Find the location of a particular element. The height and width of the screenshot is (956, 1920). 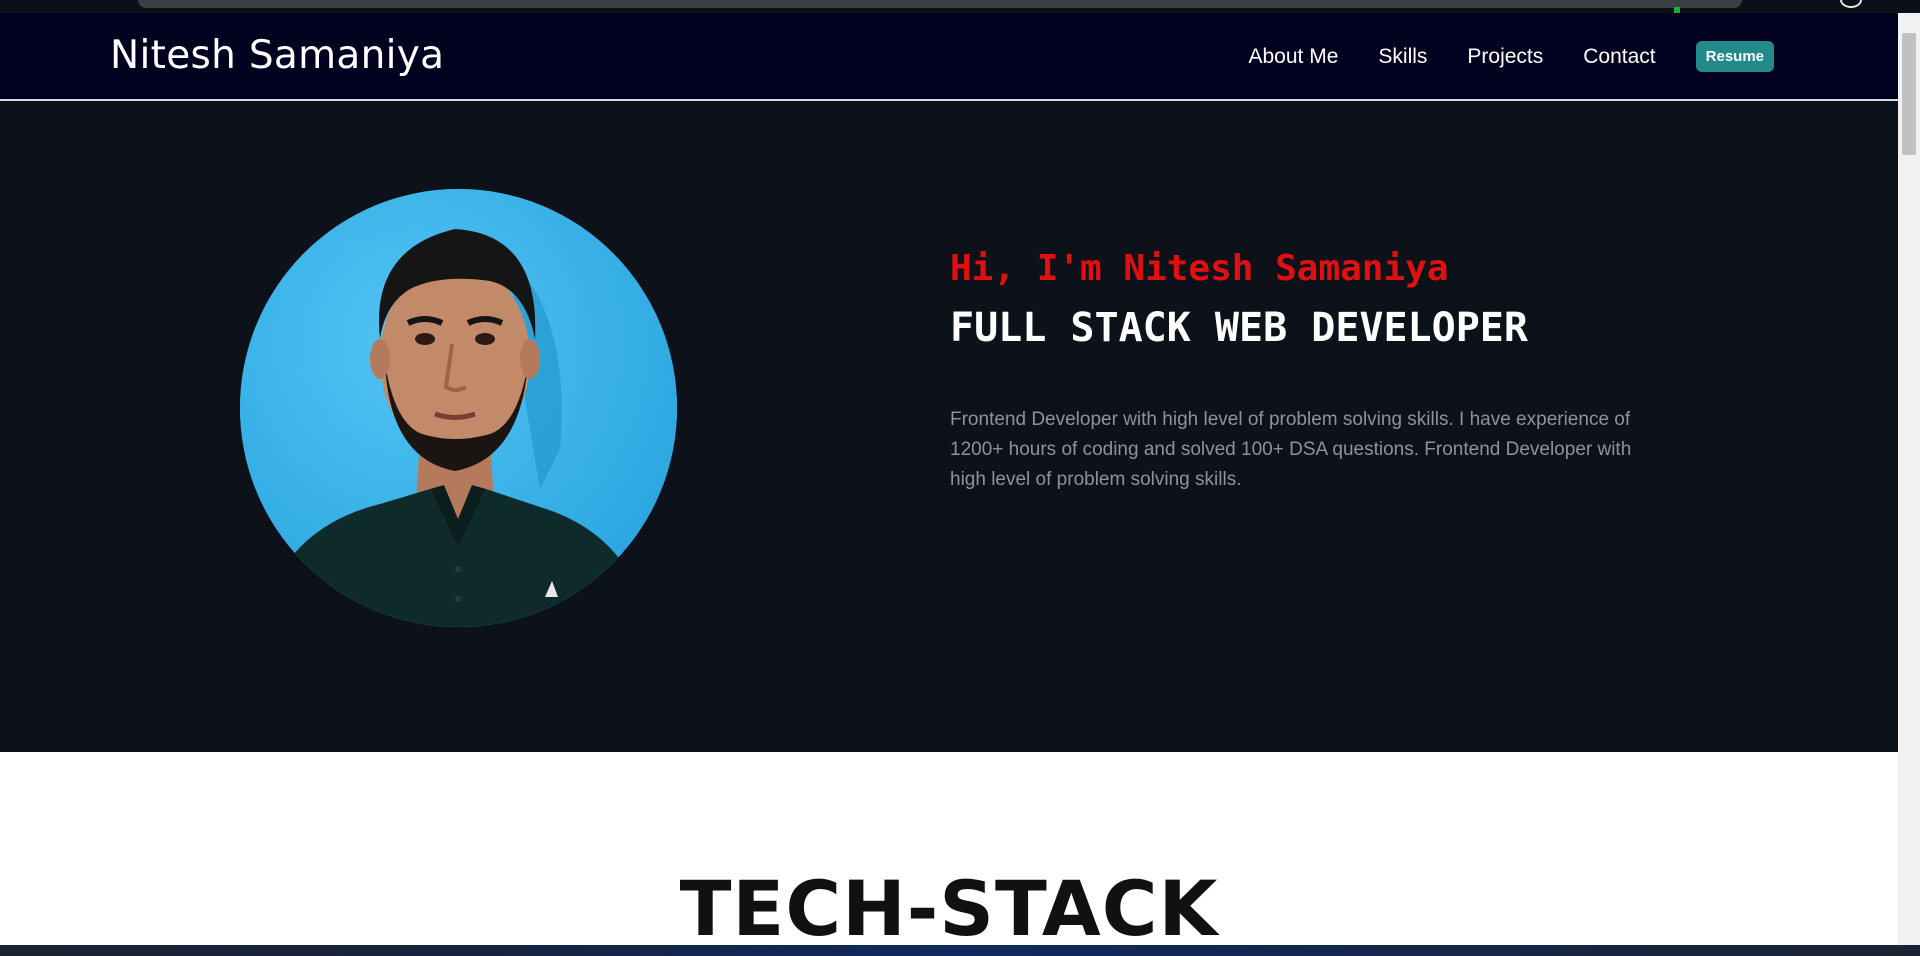

scrollbar-thumb is located at coordinates (1909, 94).